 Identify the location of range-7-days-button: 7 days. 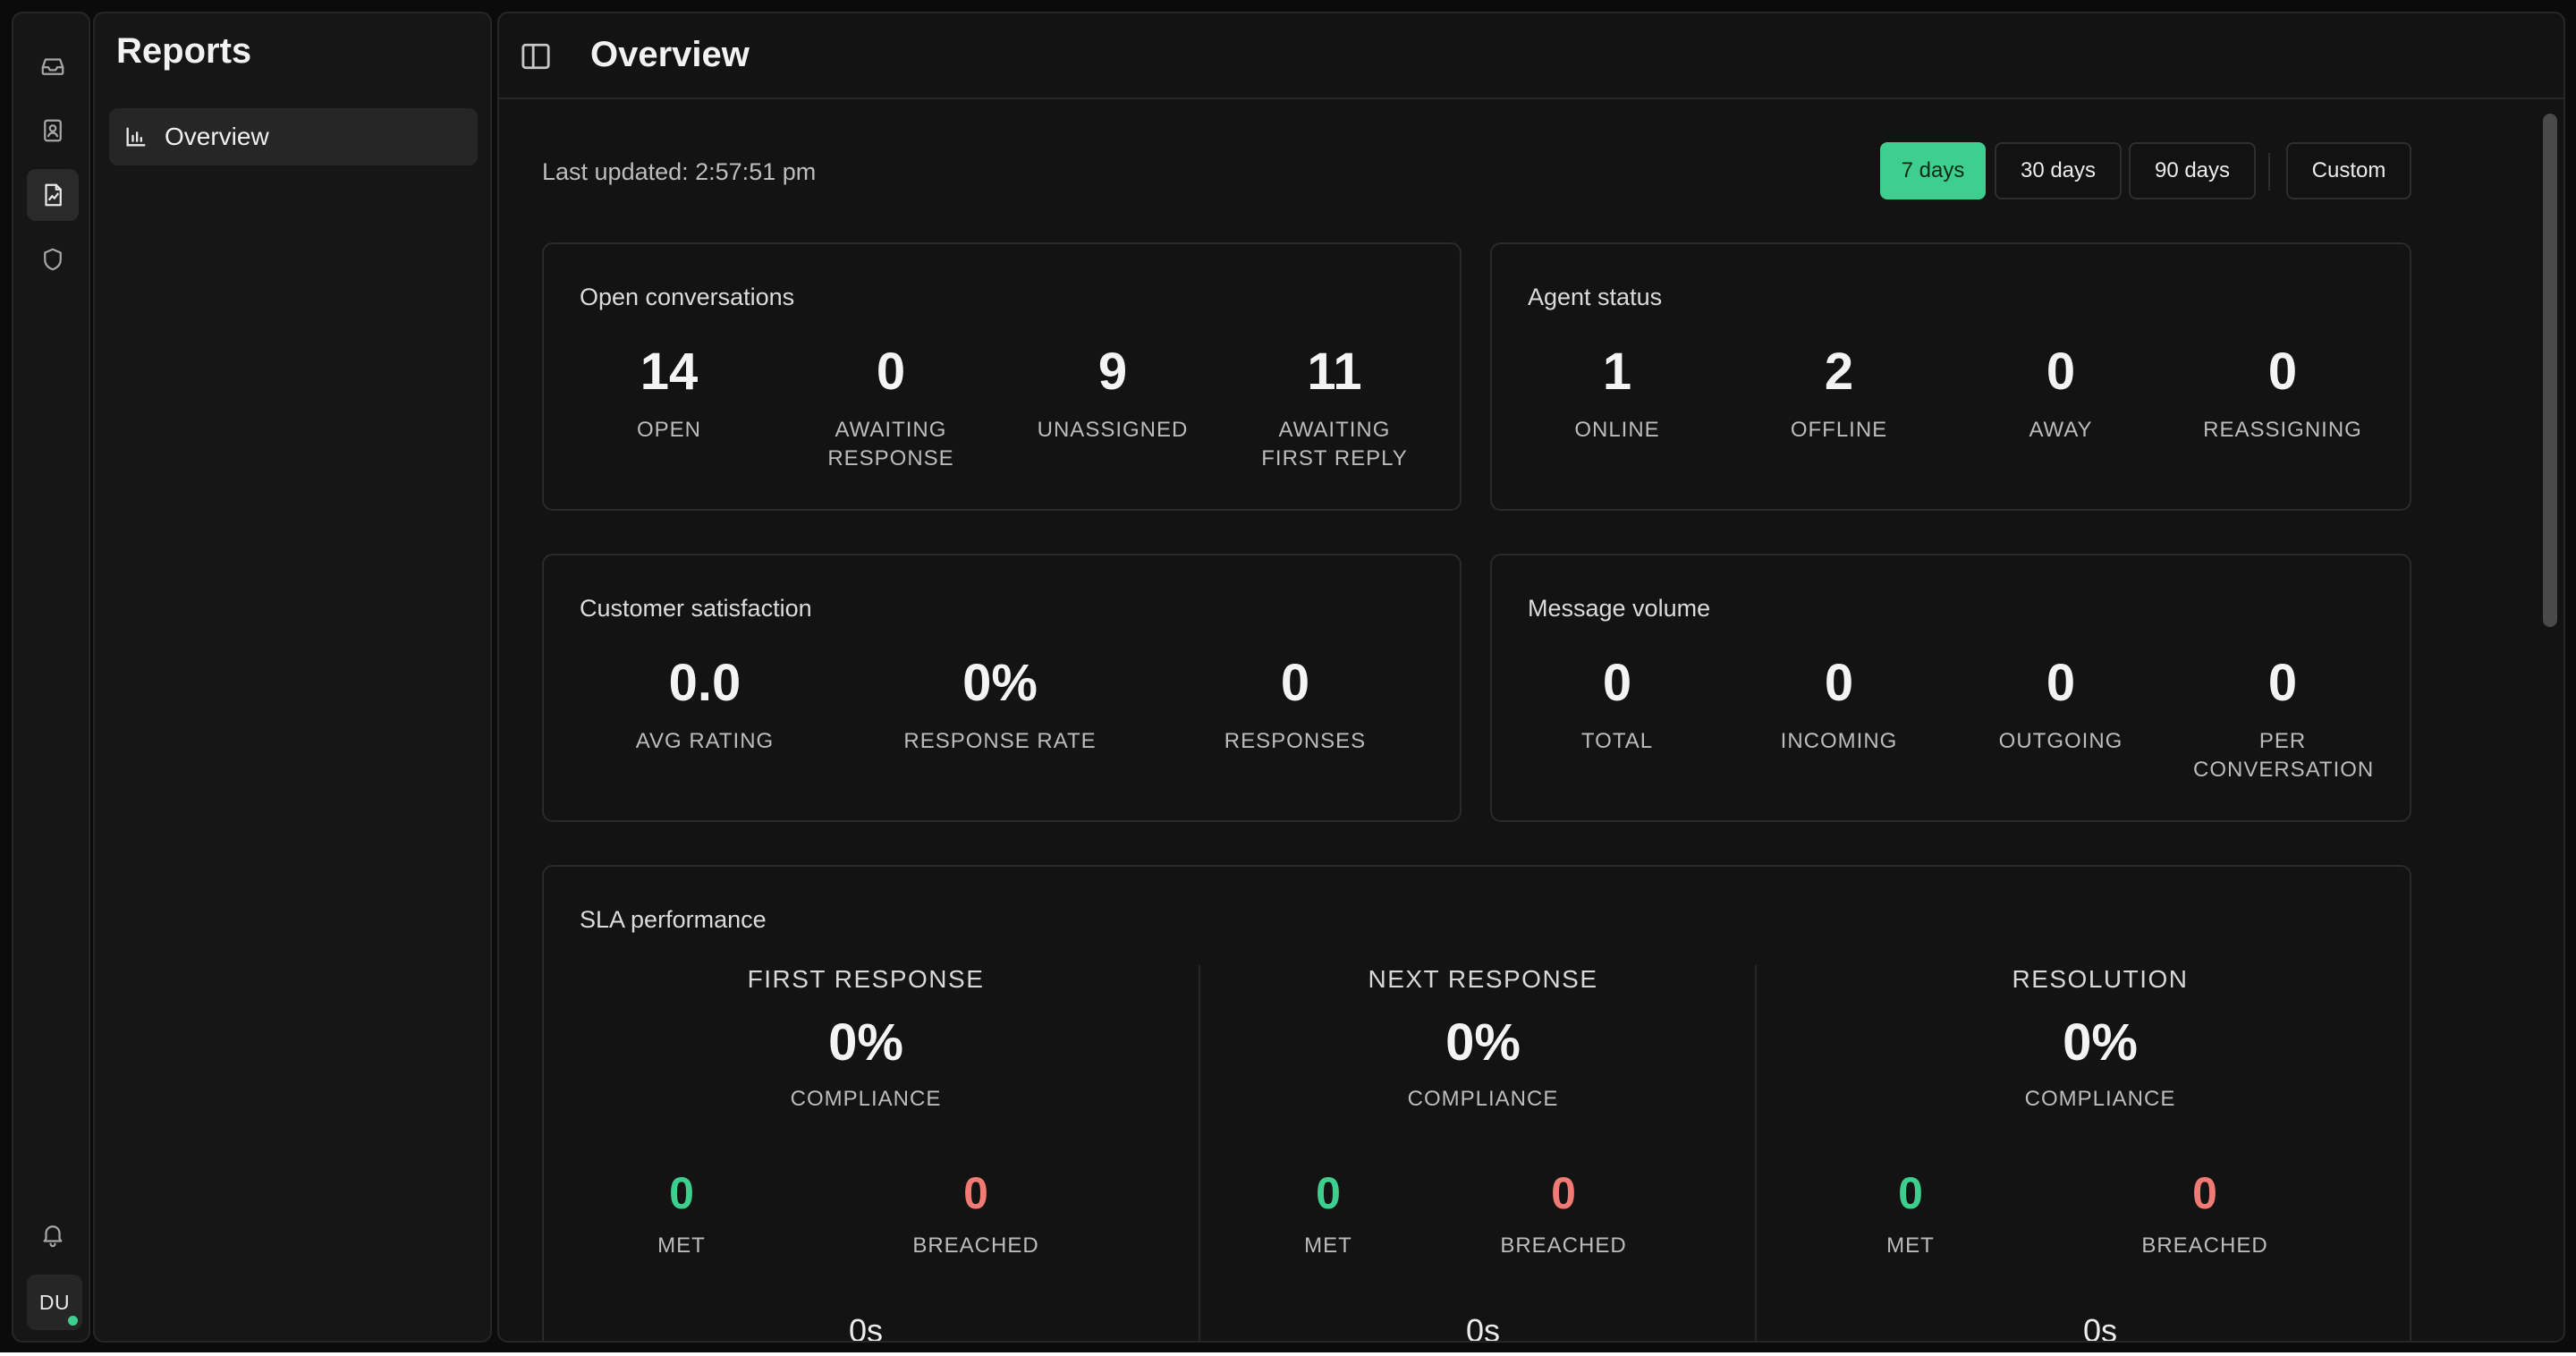
(1933, 170).